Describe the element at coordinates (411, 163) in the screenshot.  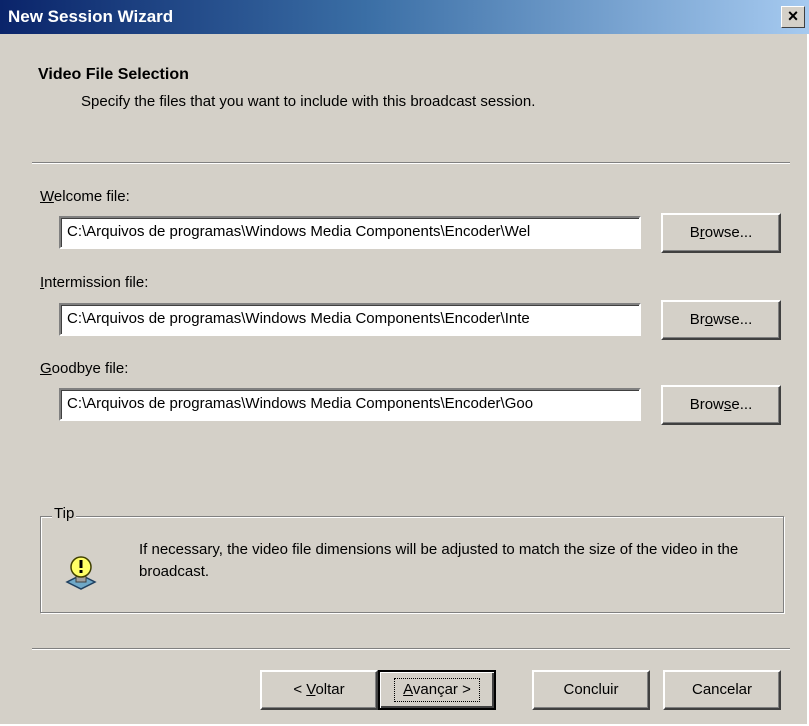
I see `header-separator` at that location.